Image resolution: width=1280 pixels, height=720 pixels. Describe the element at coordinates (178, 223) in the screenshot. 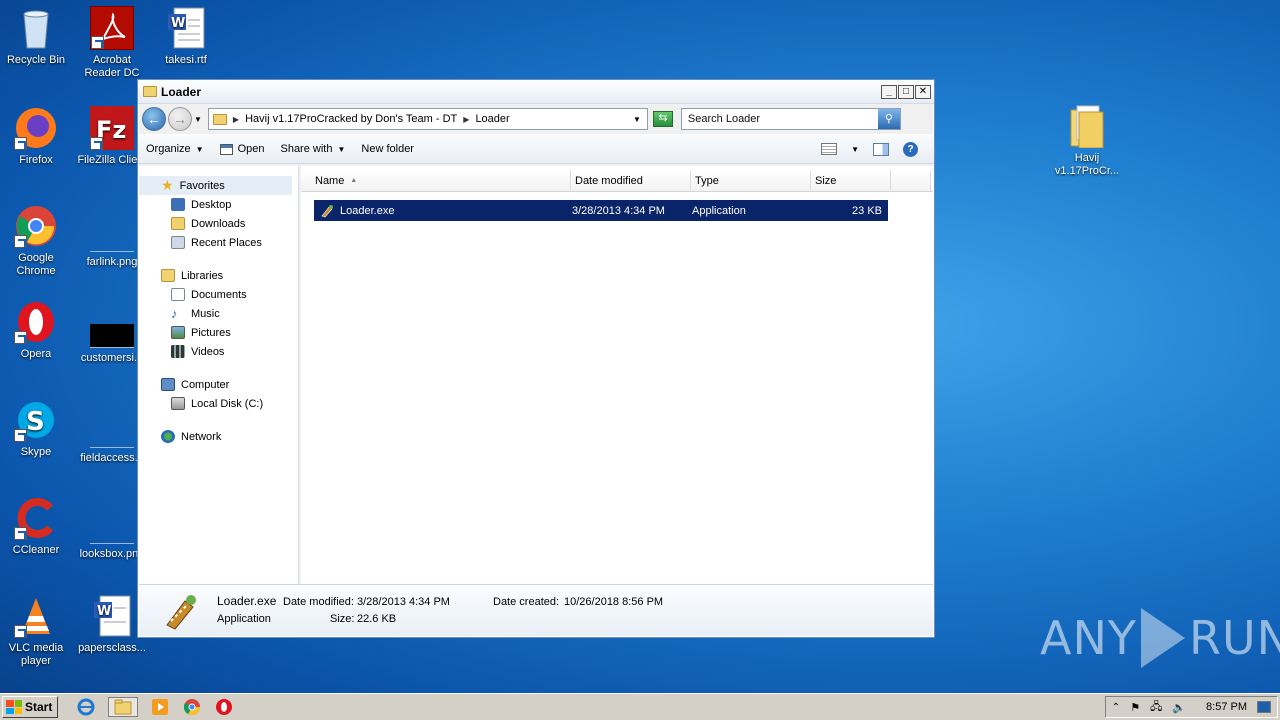

I see `downloads-folder-icon` at that location.